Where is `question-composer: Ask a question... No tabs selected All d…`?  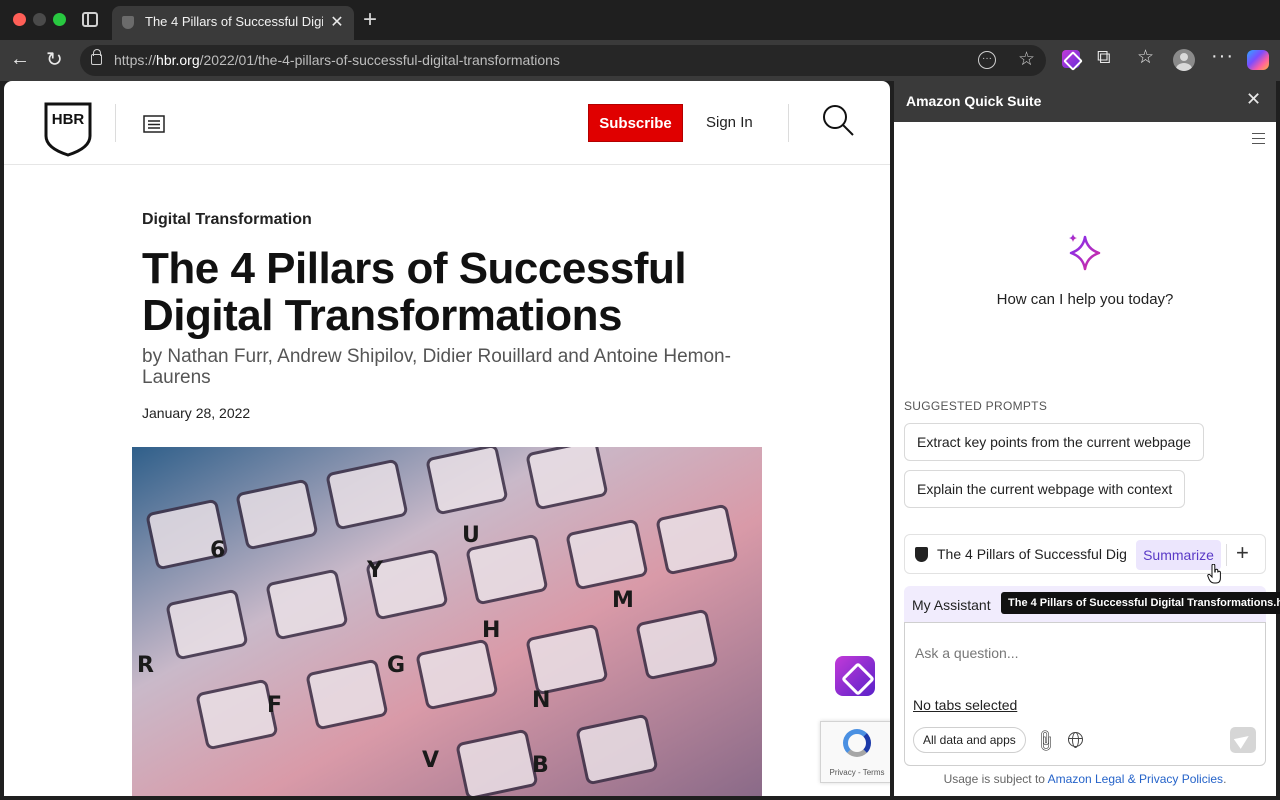
question-composer: Ask a question... No tabs selected All d… is located at coordinates (1085, 694).